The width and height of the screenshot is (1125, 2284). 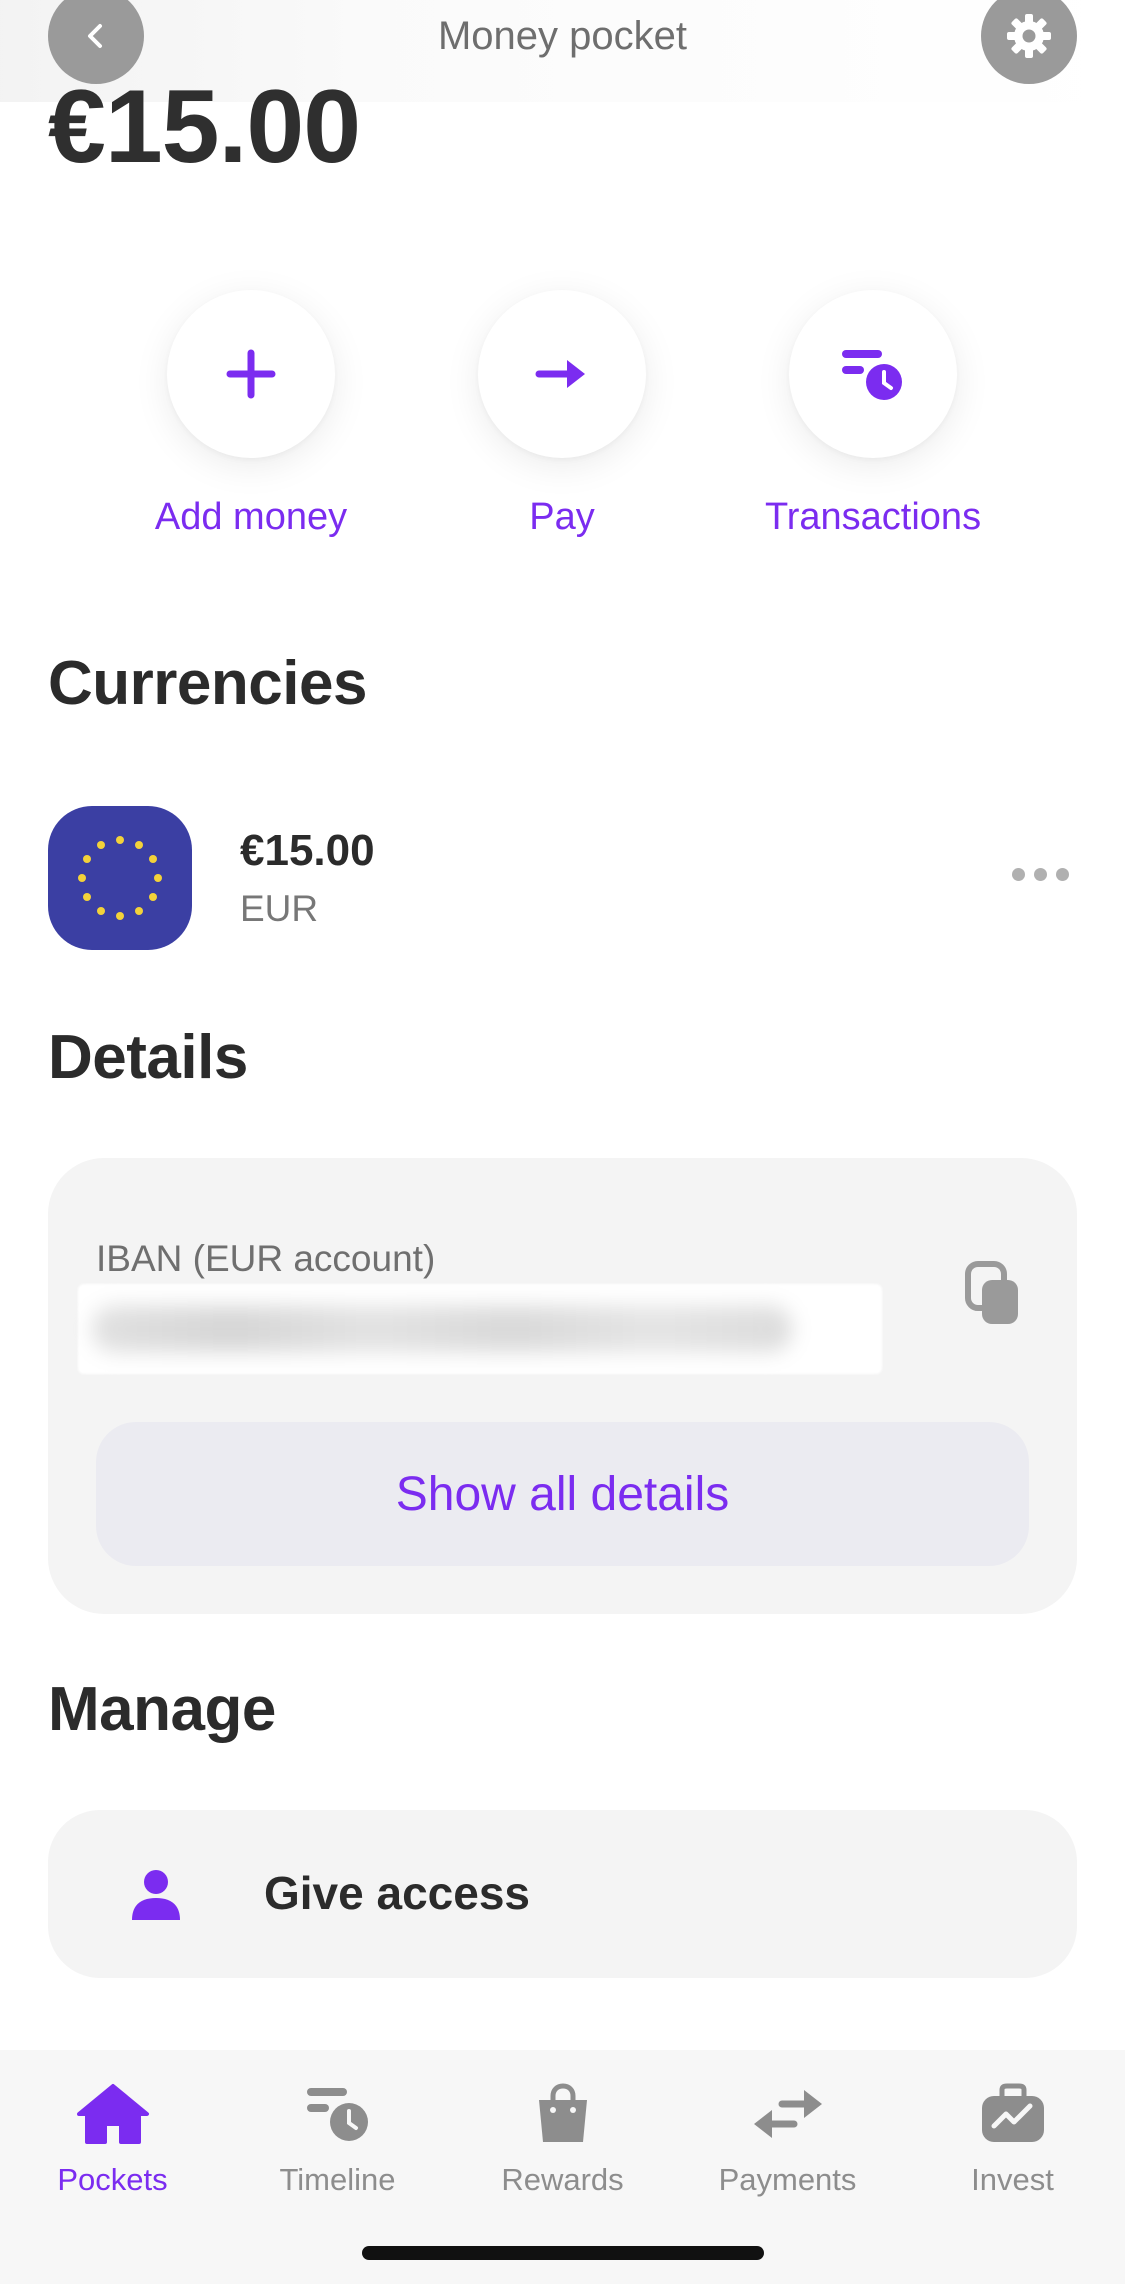 I want to click on tab-timeline: Timeline, so click(x=337, y=2138).